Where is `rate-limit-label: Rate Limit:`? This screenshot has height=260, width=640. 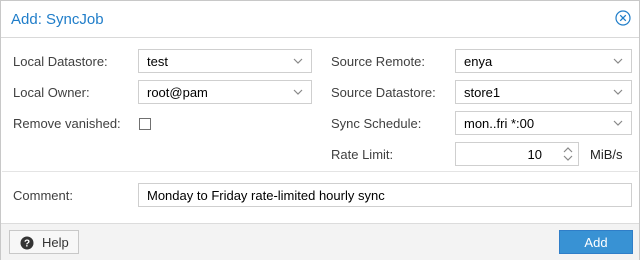 rate-limit-label: Rate Limit: is located at coordinates (362, 154).